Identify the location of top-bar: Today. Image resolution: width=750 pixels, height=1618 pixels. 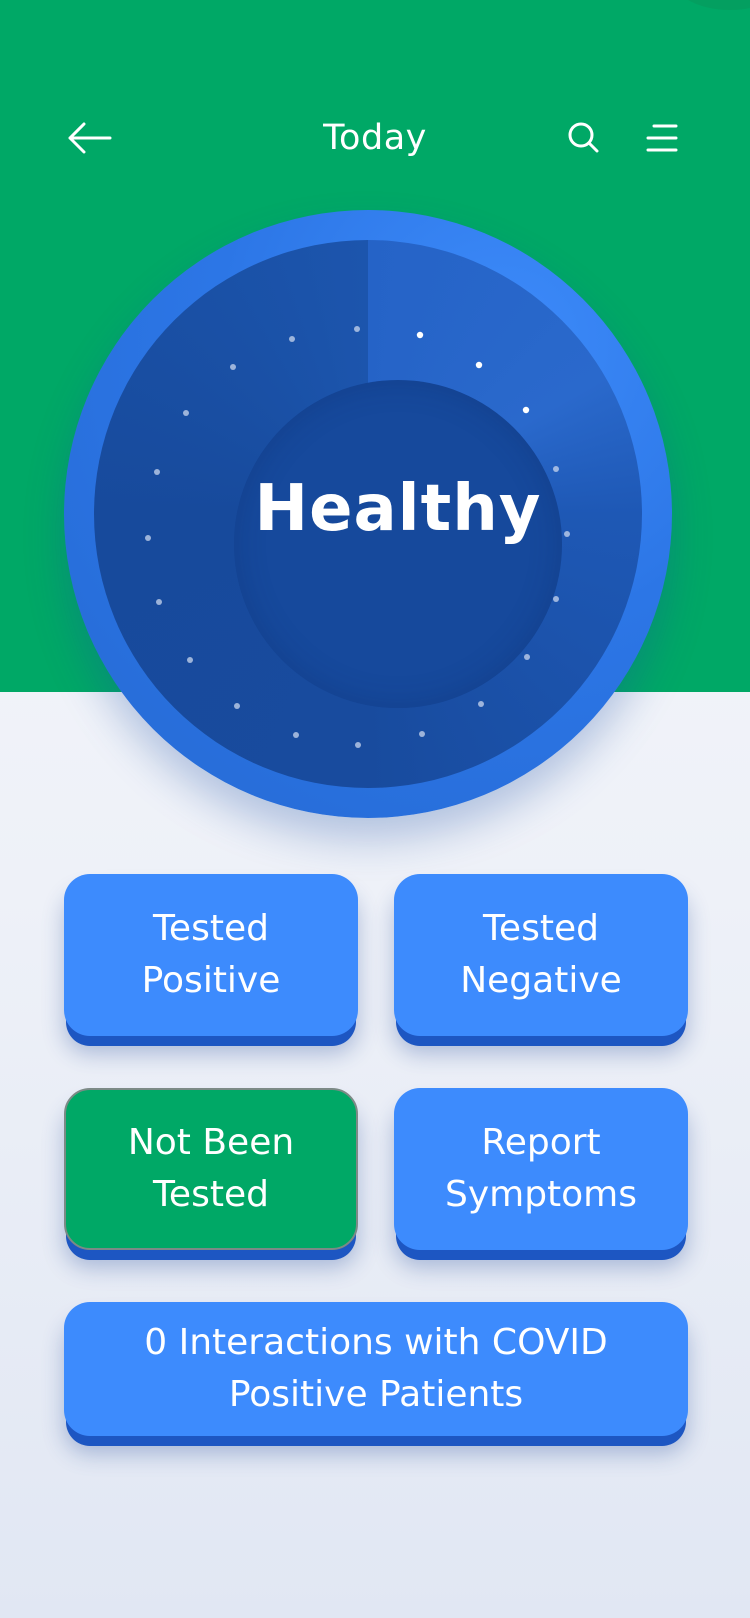
(375, 140).